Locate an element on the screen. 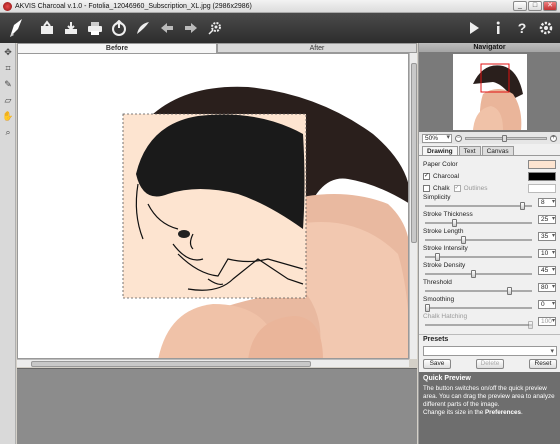  chalk-checkbox is located at coordinates (426, 188).